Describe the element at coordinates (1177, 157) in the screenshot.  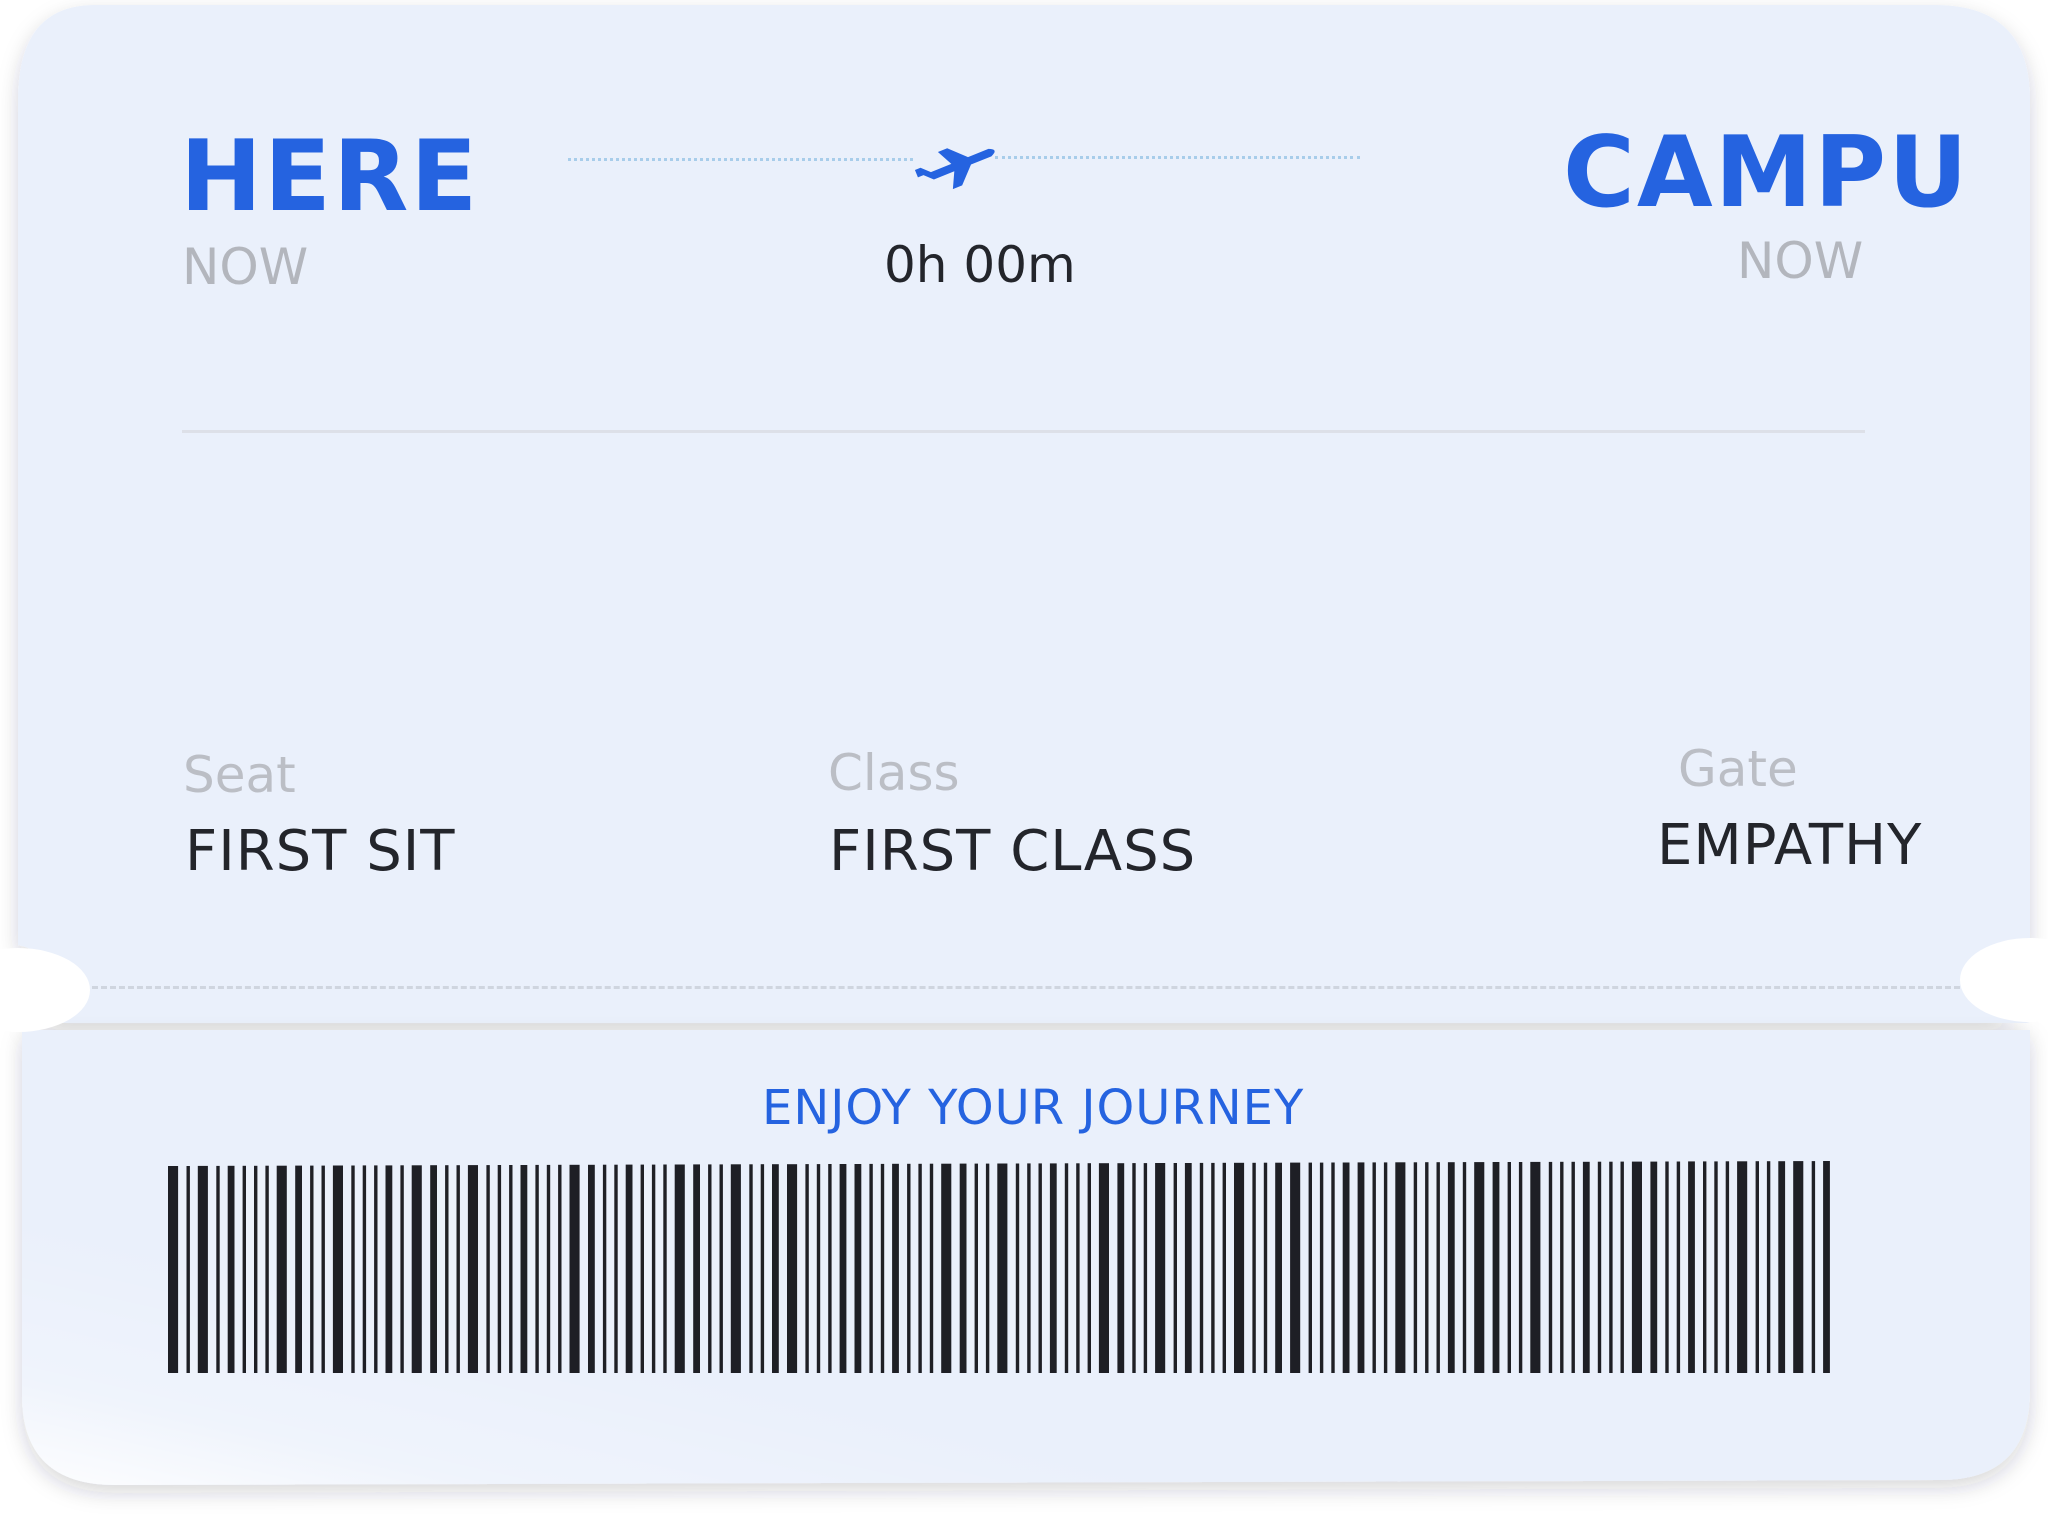
I see `flight-path-right` at that location.